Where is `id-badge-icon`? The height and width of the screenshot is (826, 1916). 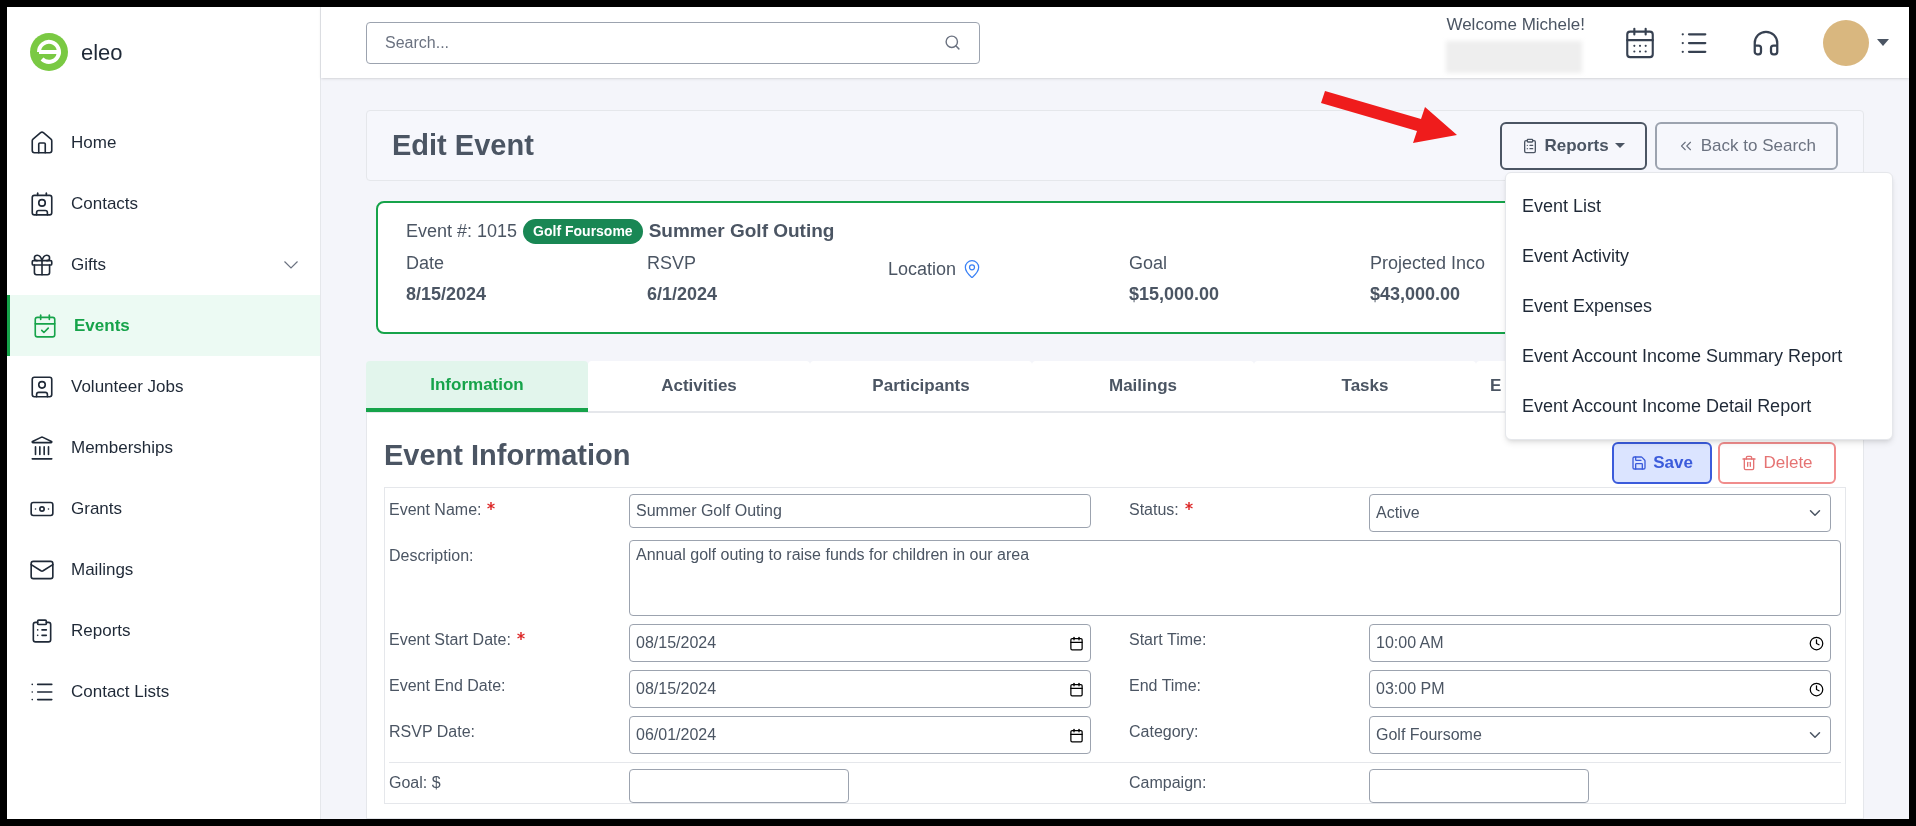
id-badge-icon is located at coordinates (42, 386).